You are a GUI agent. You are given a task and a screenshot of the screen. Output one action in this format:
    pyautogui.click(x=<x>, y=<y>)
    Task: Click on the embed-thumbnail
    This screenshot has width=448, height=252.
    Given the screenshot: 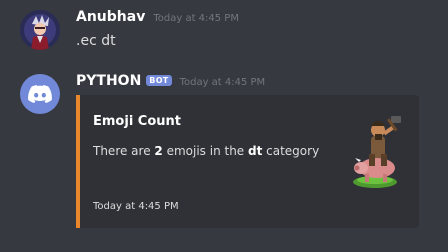 What is the action you would take?
    pyautogui.click(x=376, y=150)
    